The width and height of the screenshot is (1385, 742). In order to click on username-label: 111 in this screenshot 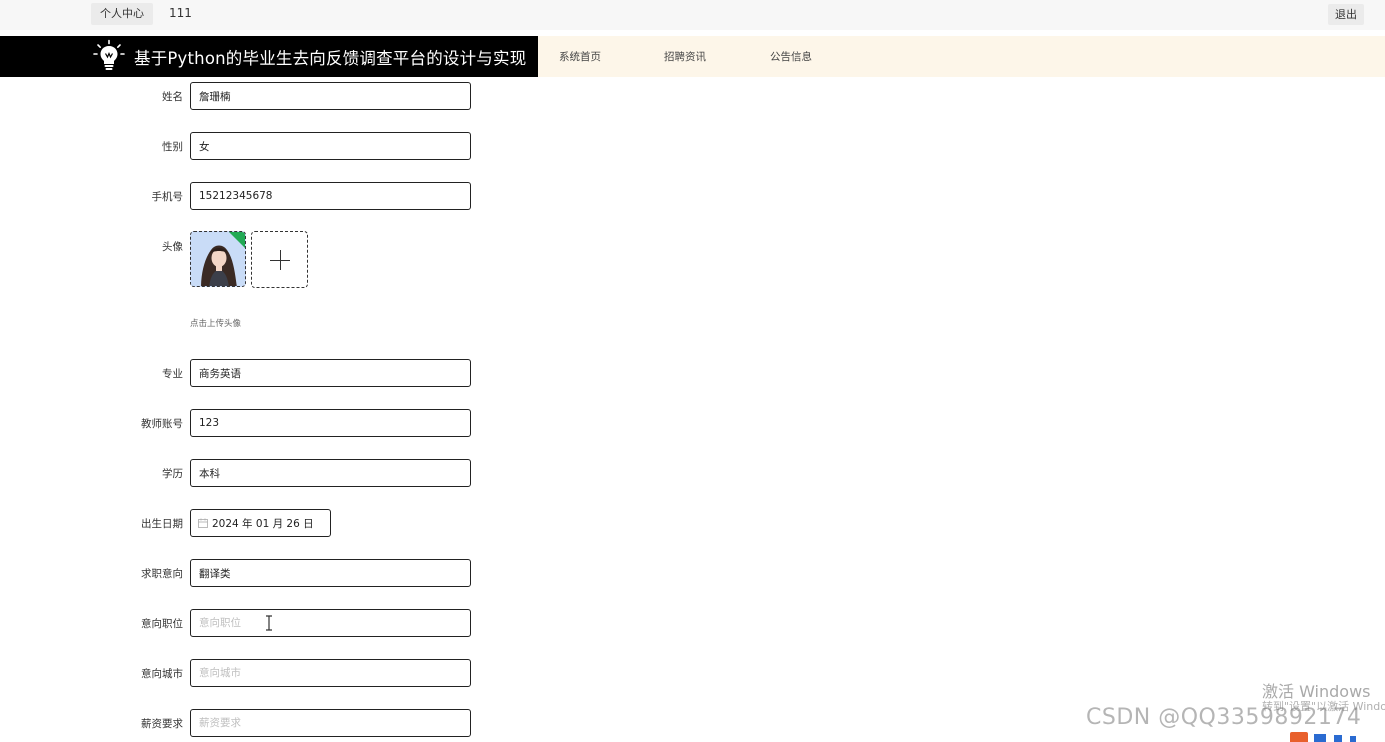, I will do `click(180, 13)`.